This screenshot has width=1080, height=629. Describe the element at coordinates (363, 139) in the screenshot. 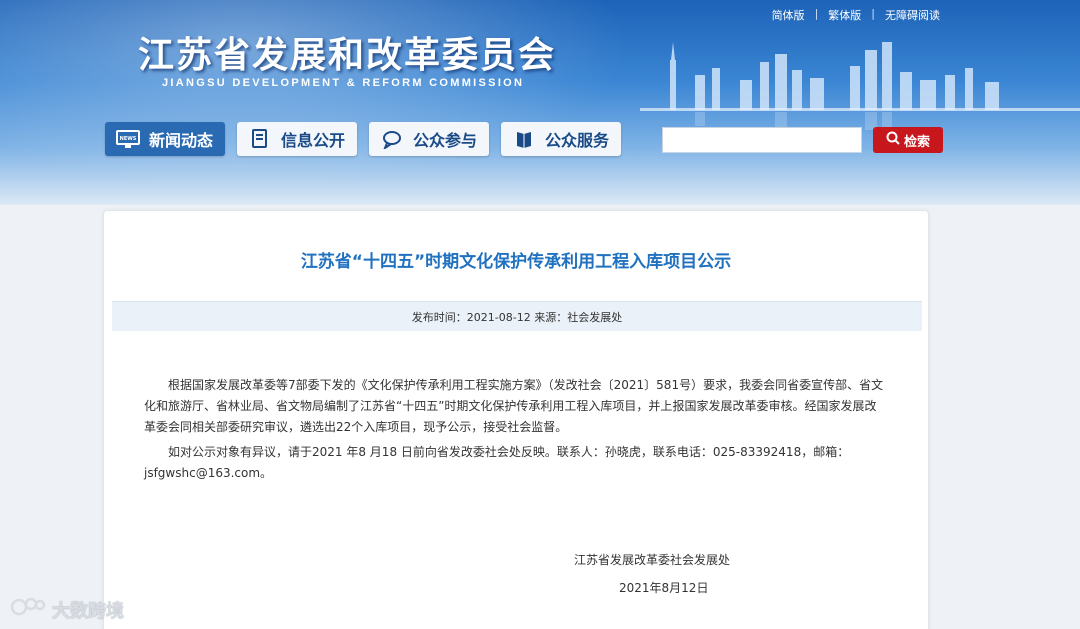

I see `main-nav: NEWS 新闻动态 信息公开 公众参与 公众服务` at that location.